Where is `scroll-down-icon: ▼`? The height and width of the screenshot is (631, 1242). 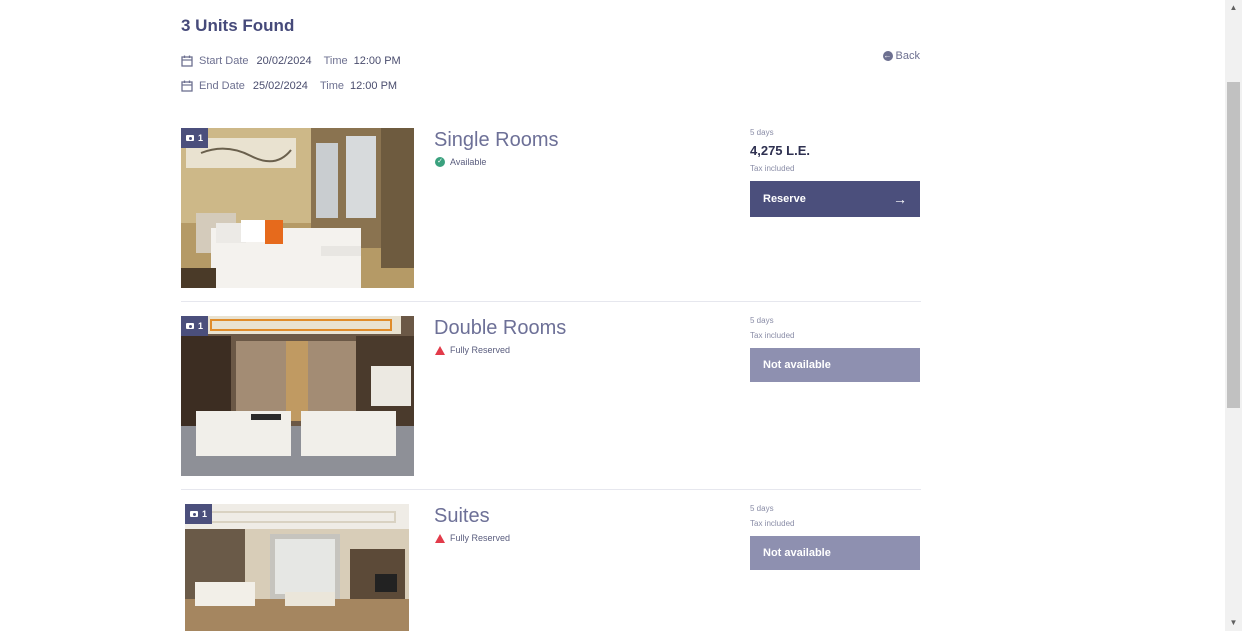
scroll-down-icon: ▼ is located at coordinates (1233, 623).